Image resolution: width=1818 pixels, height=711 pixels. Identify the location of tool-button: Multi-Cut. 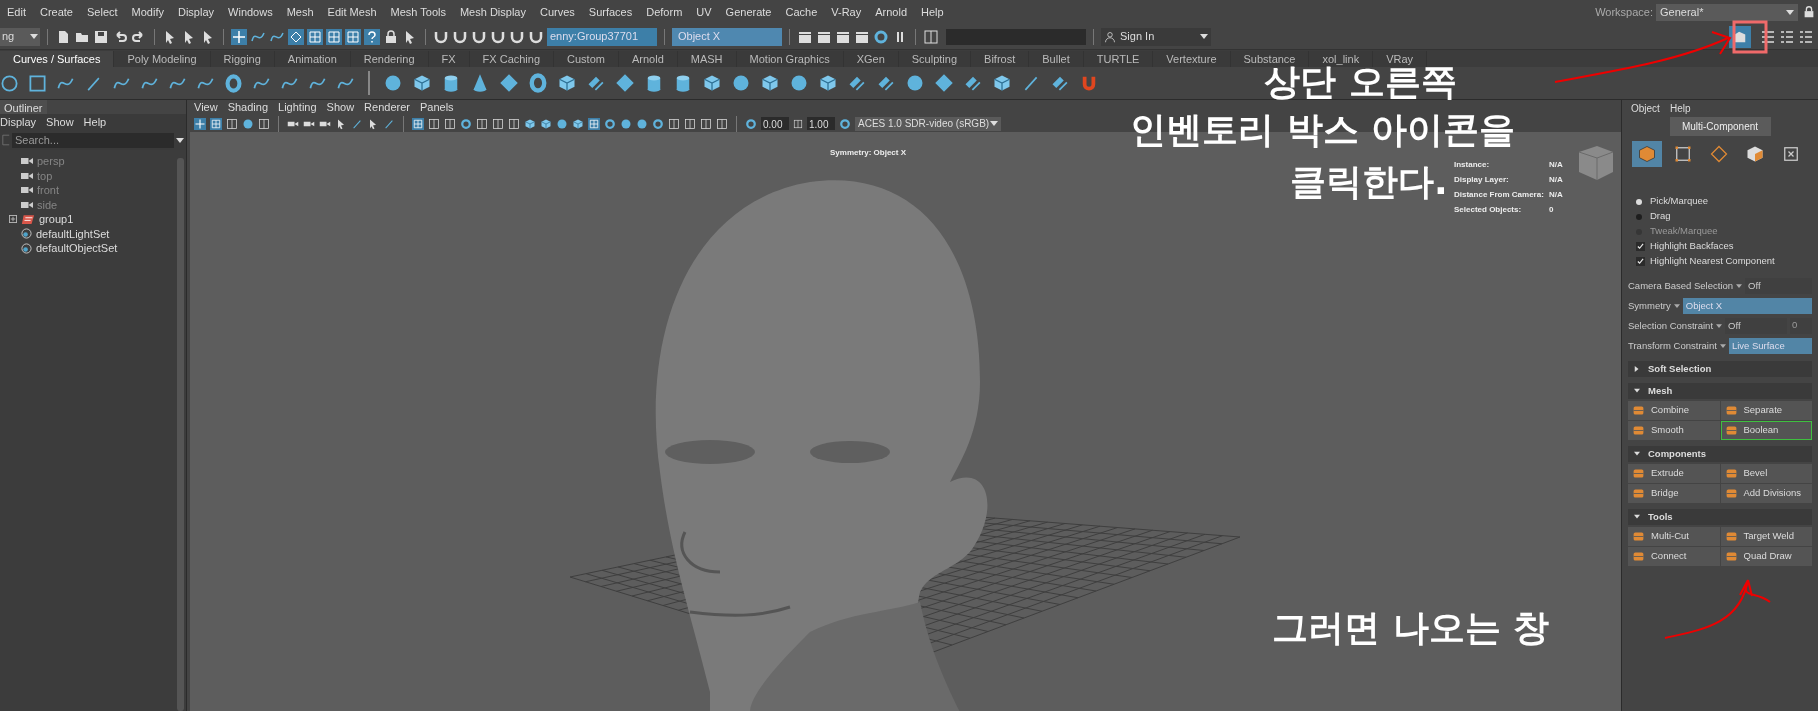
(1674, 536).